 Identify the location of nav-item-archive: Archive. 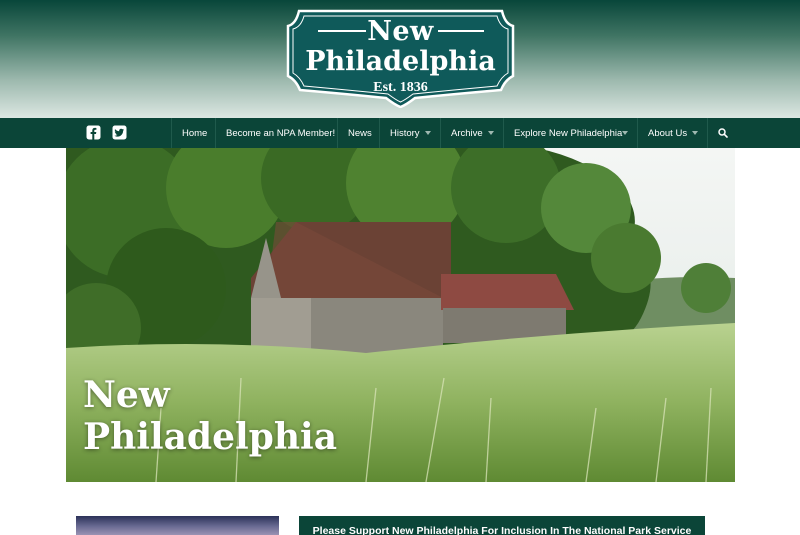
(471, 133).